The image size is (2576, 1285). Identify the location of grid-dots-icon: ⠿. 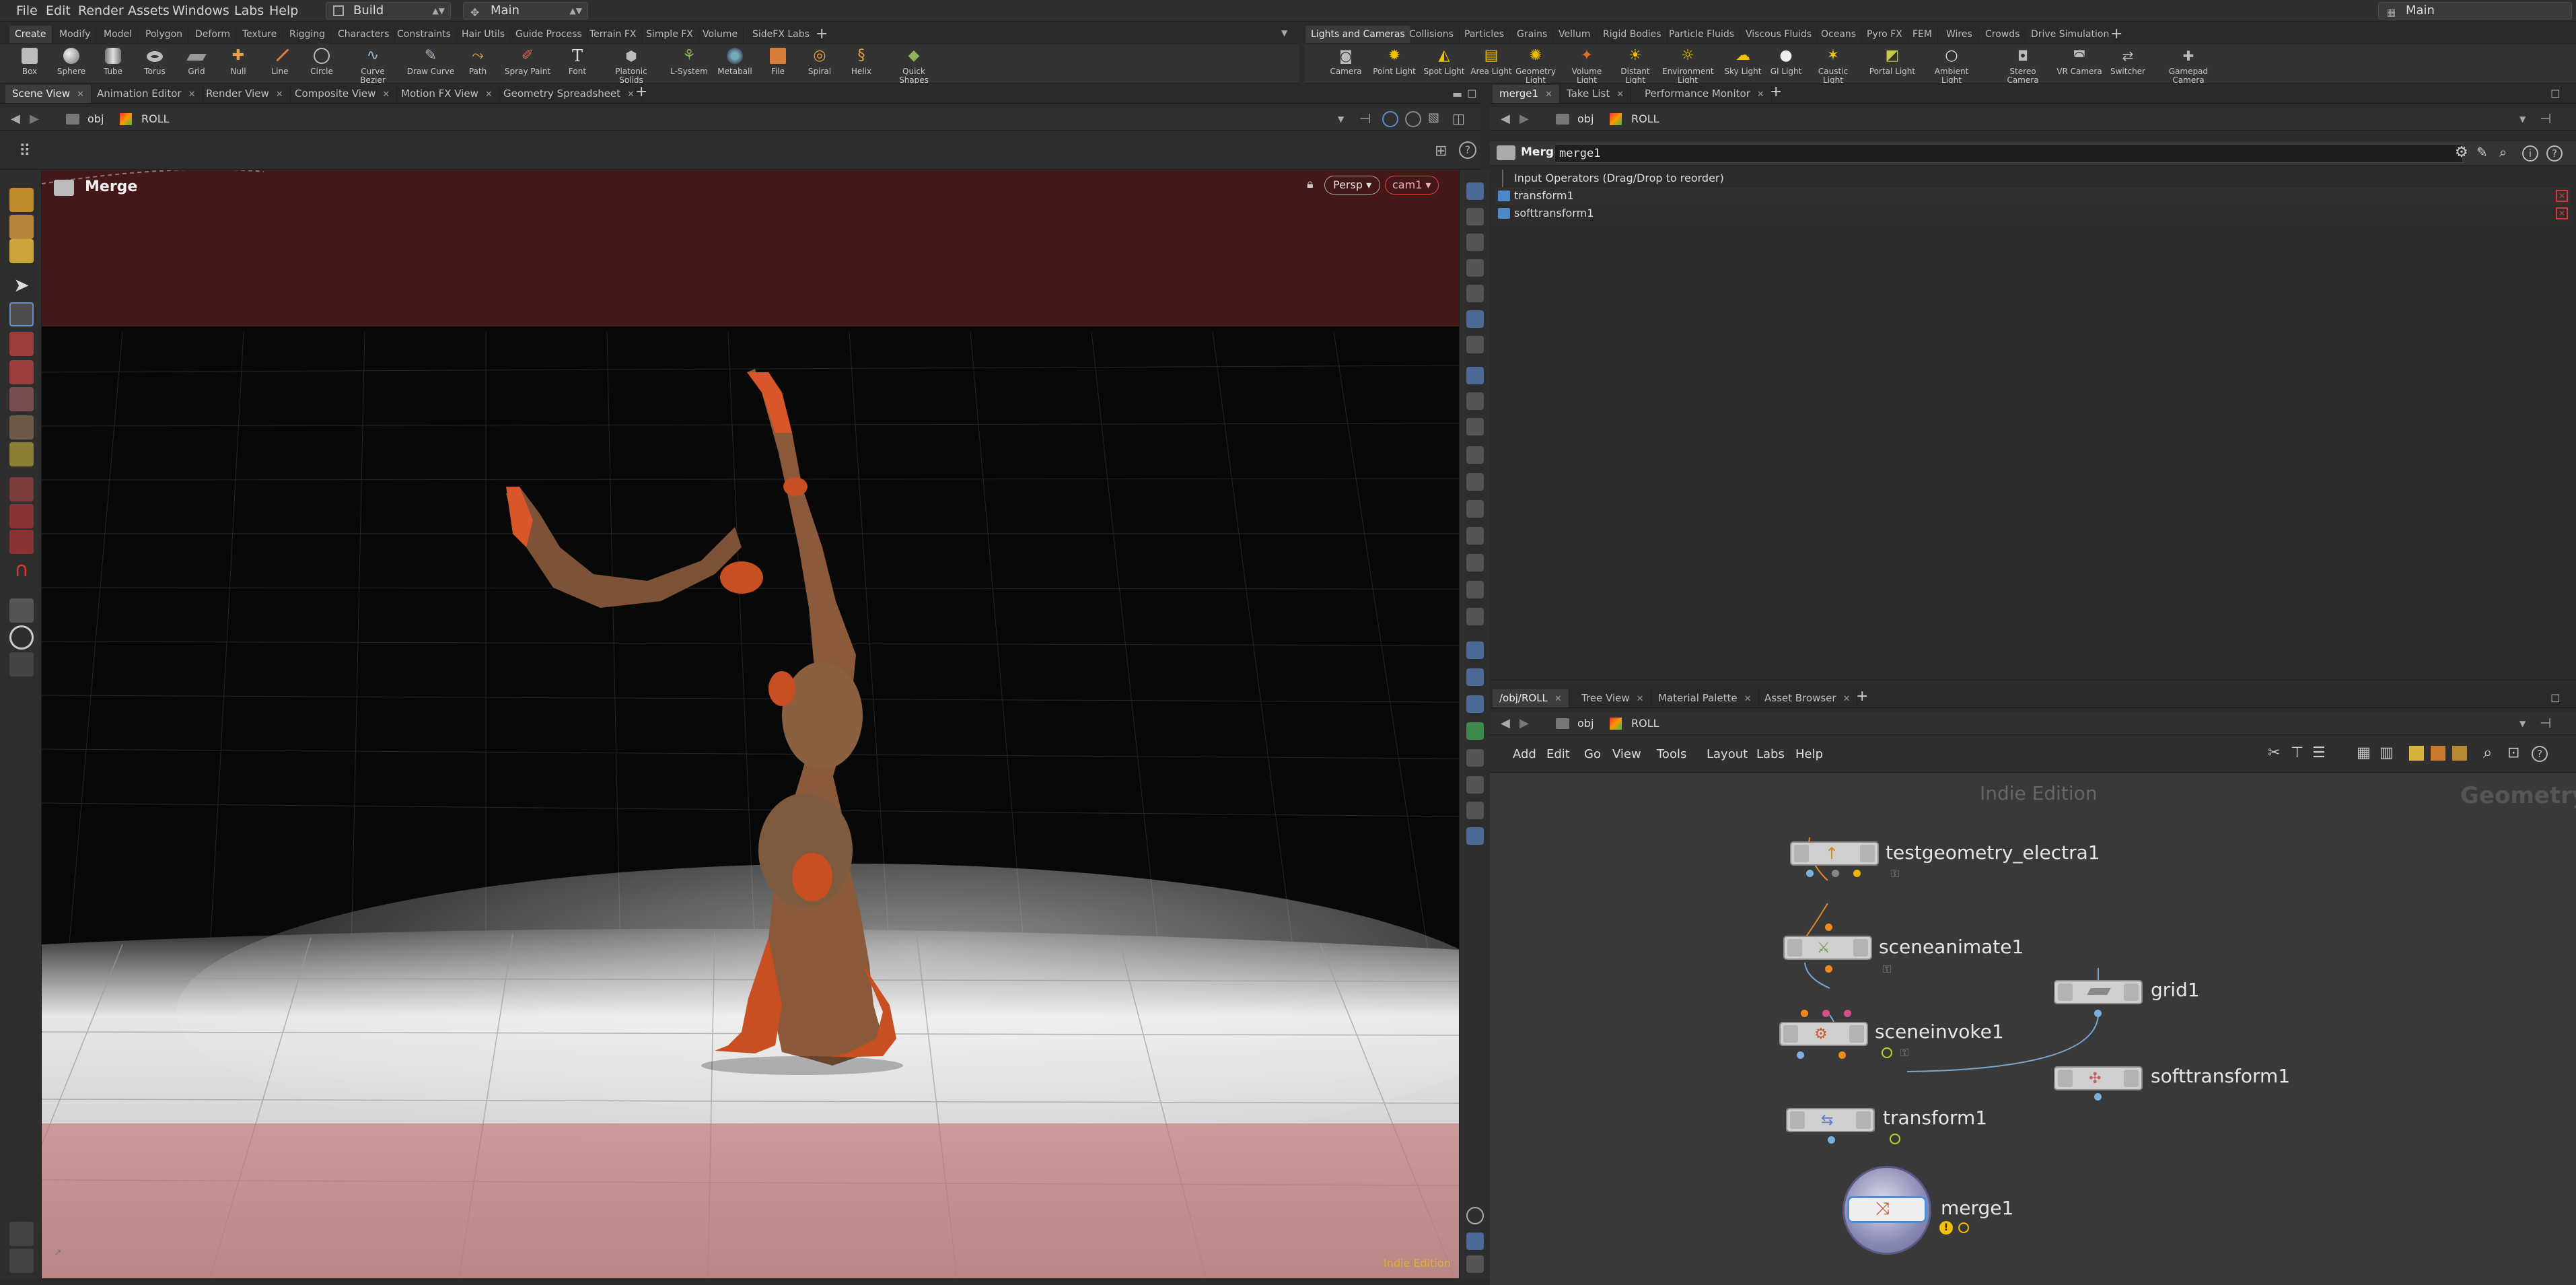
(25, 150).